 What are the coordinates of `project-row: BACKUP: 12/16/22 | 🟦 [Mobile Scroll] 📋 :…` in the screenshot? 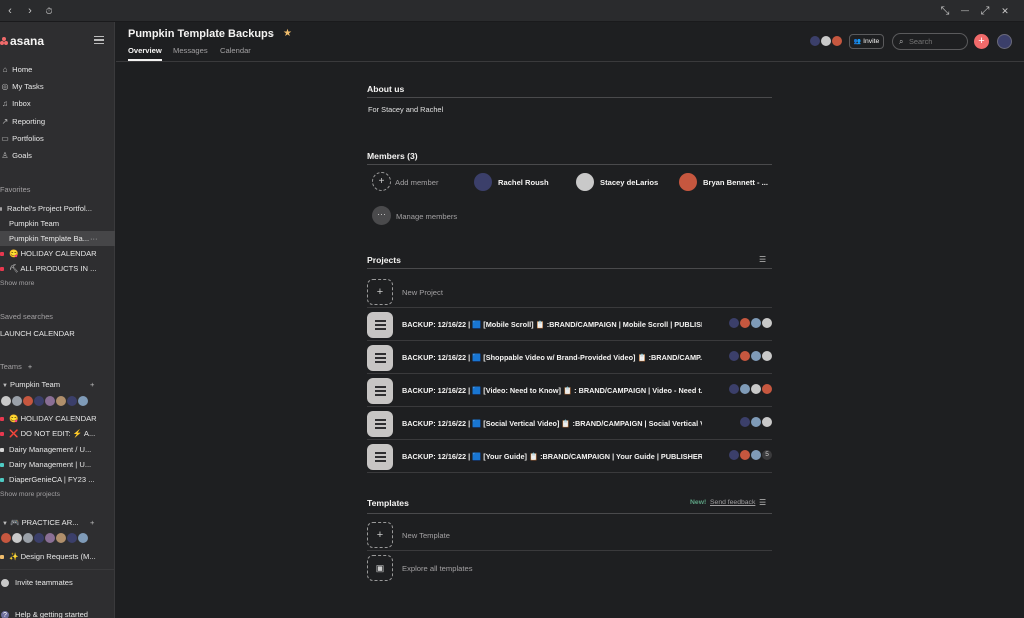 It's located at (570, 324).